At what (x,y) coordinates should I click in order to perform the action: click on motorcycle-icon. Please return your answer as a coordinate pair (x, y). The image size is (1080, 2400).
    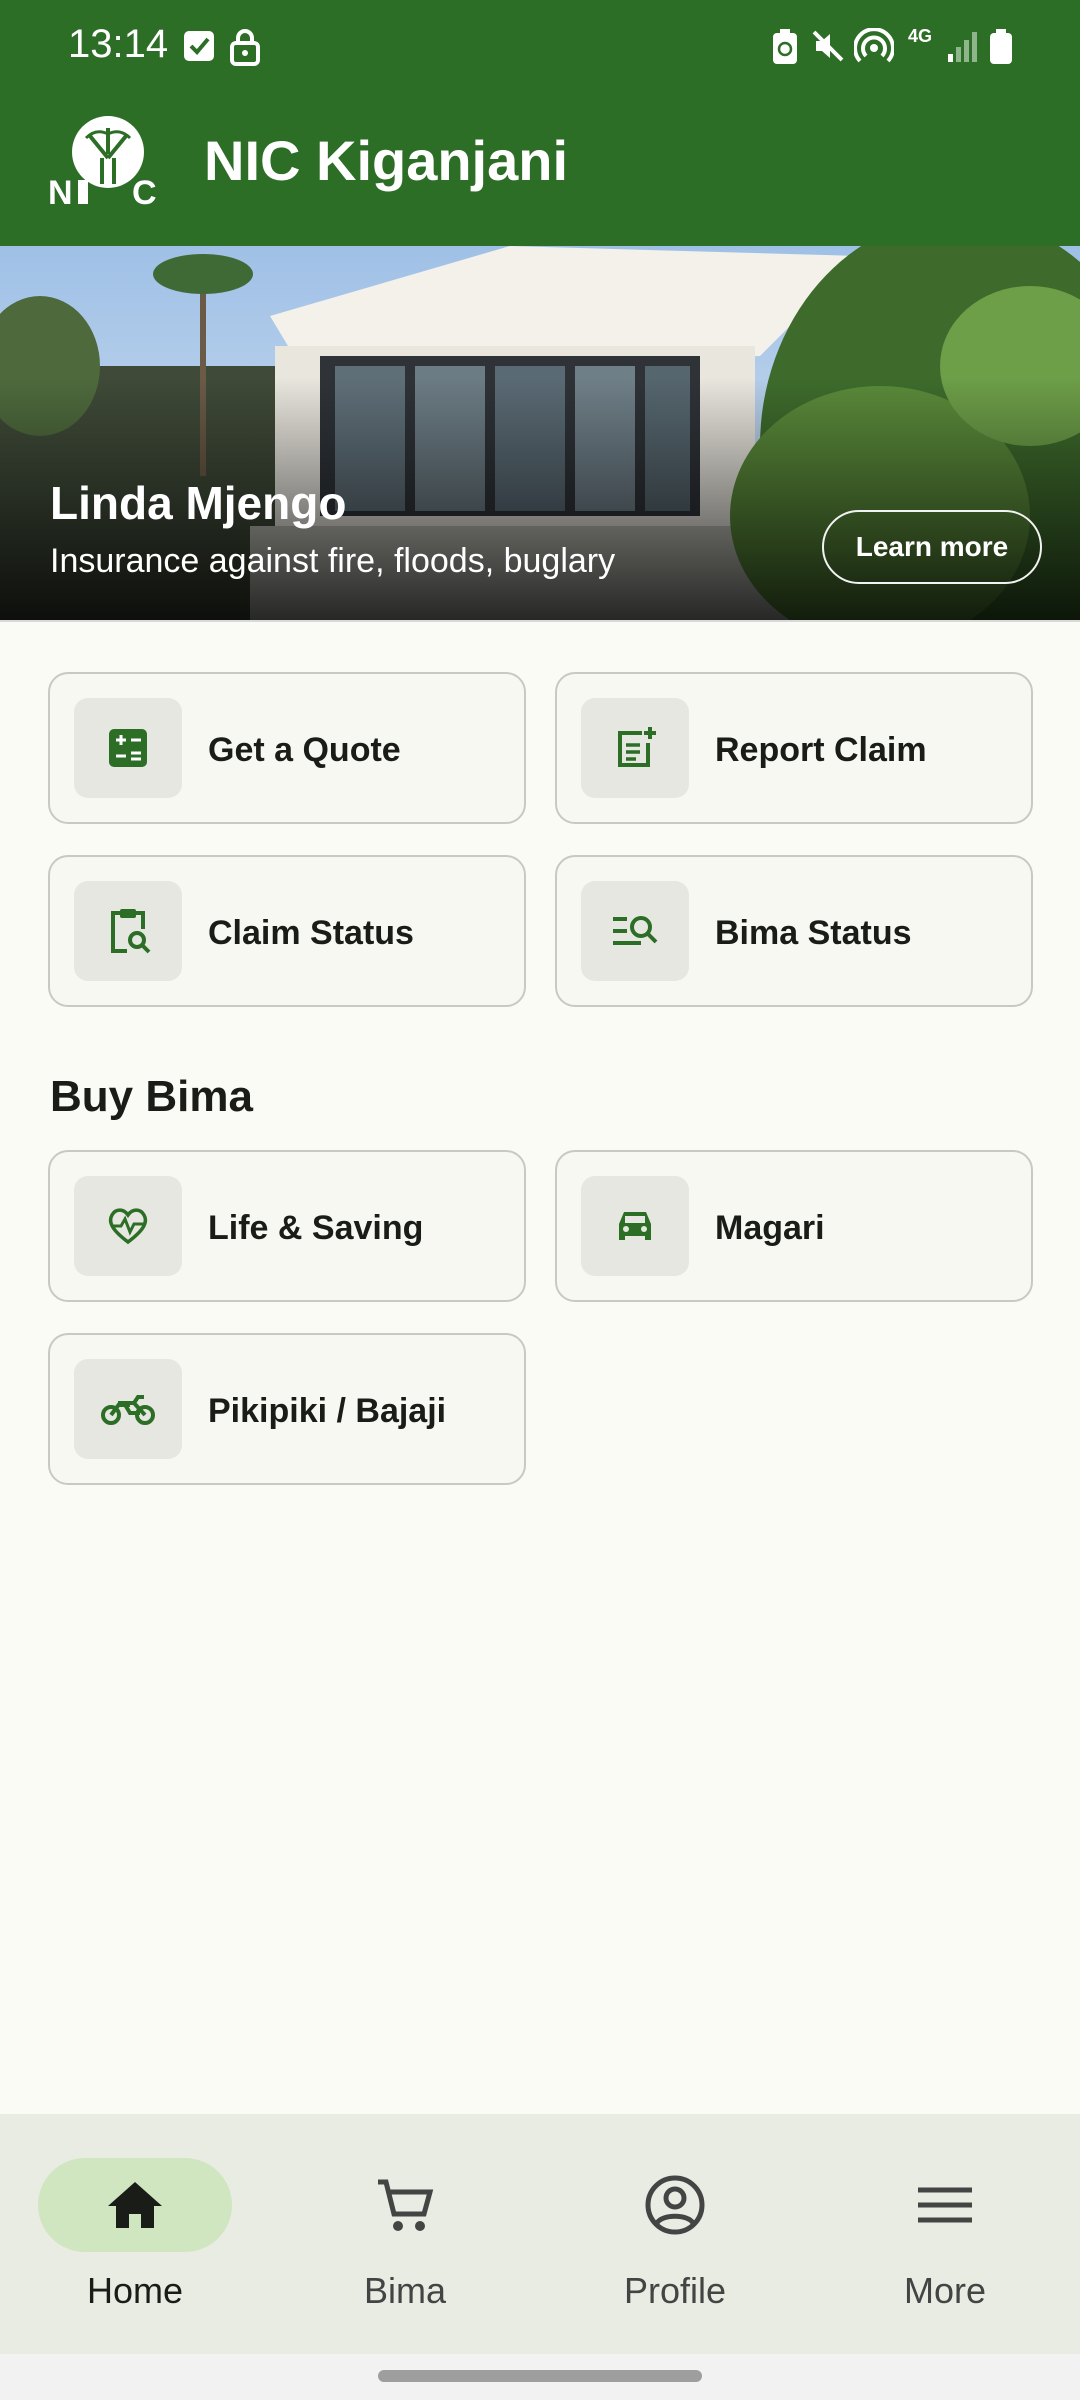
    Looking at the image, I should click on (128, 1409).